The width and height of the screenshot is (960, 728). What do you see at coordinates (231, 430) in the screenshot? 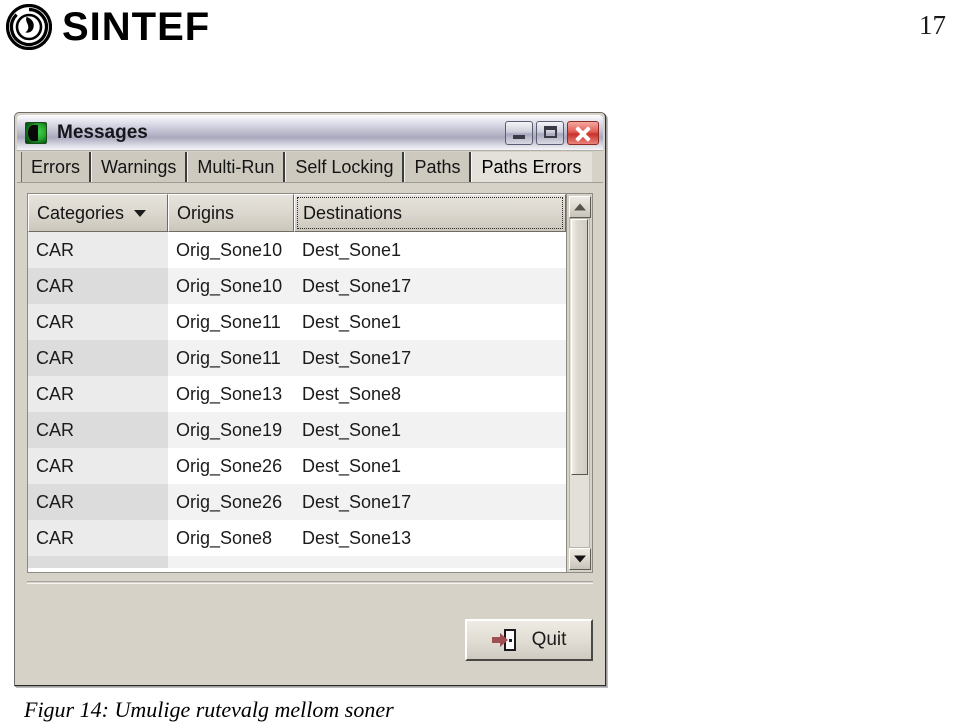
I see `cell-origin: Orig_Sone19` at bounding box center [231, 430].